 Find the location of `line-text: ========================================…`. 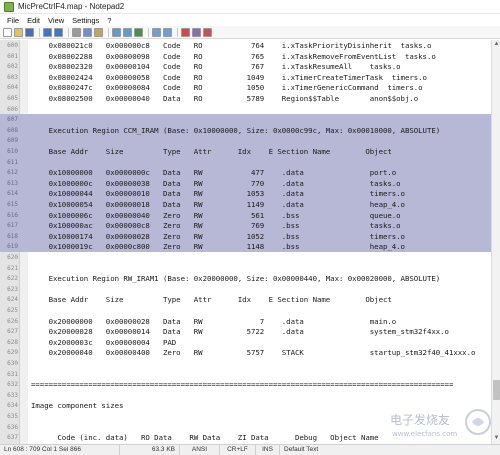

line-text: ========================================… is located at coordinates (242, 385).